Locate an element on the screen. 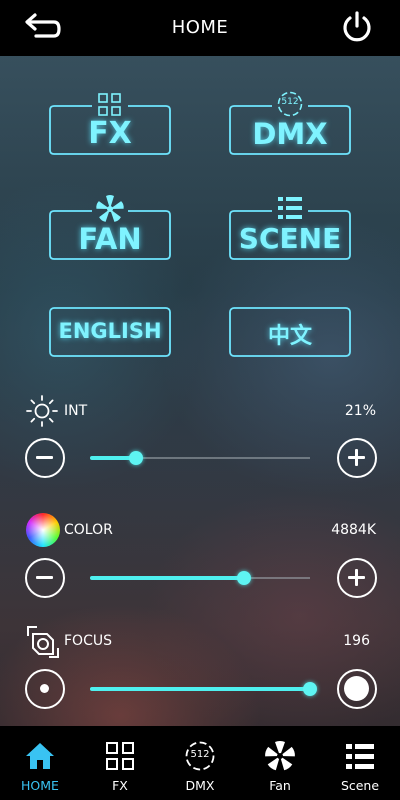  brightness-icon is located at coordinates (42, 411).